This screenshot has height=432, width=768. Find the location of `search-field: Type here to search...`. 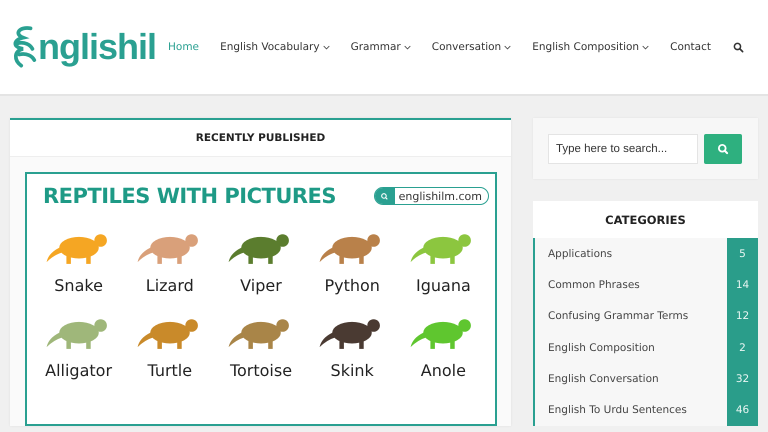

search-field: Type here to search... is located at coordinates (623, 149).